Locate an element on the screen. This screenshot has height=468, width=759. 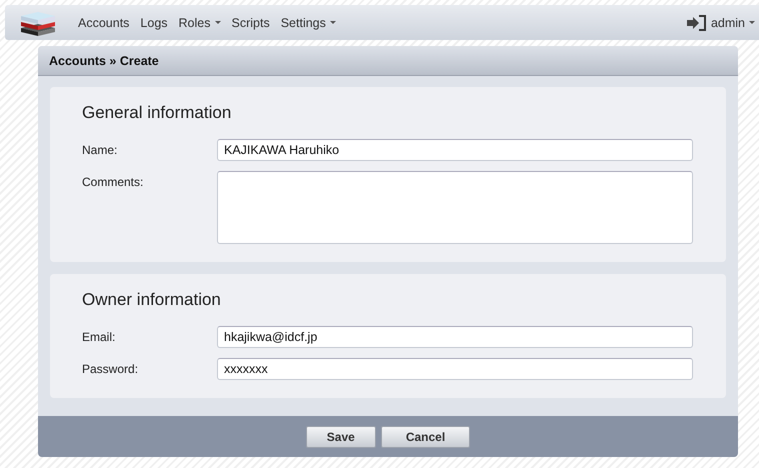
sign-in-icon is located at coordinates (696, 23).